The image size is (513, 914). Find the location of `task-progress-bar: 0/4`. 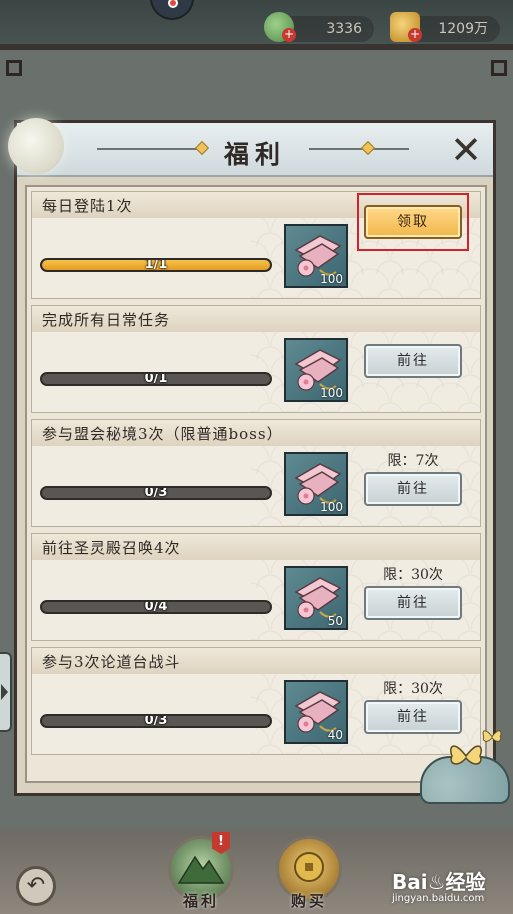

task-progress-bar: 0/4 is located at coordinates (156, 607).